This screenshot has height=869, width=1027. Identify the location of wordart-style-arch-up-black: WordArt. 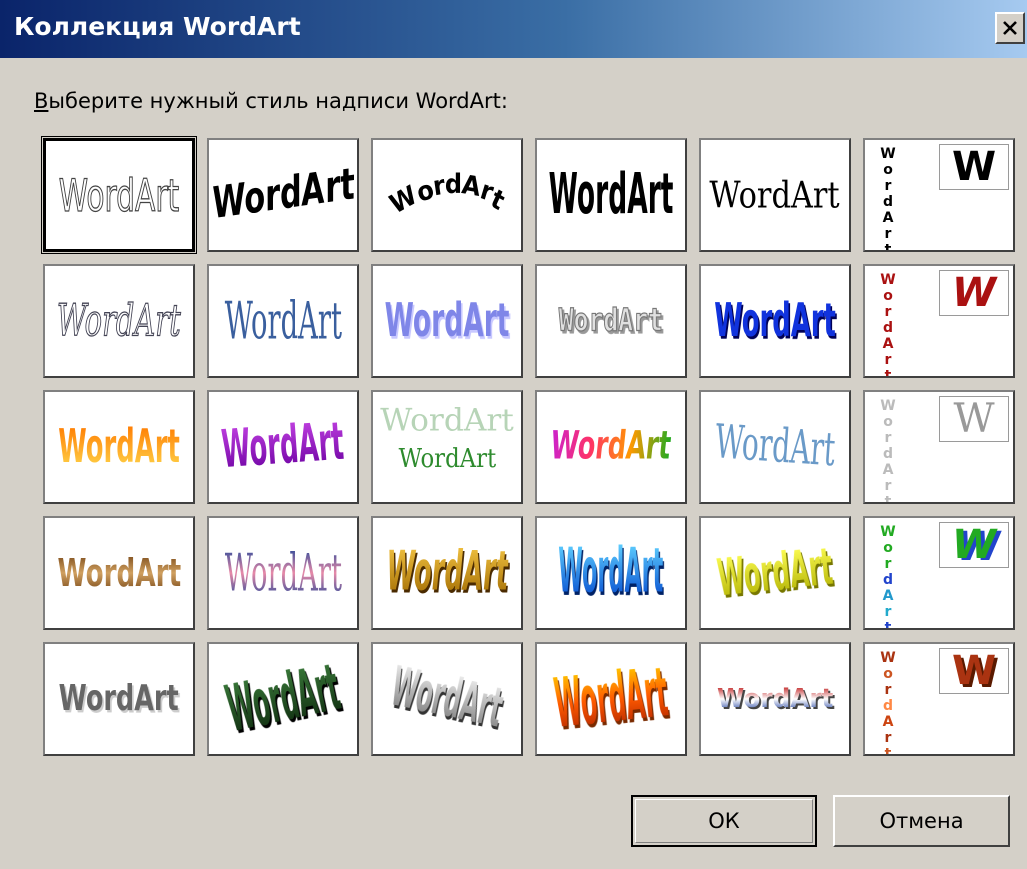
(284, 196).